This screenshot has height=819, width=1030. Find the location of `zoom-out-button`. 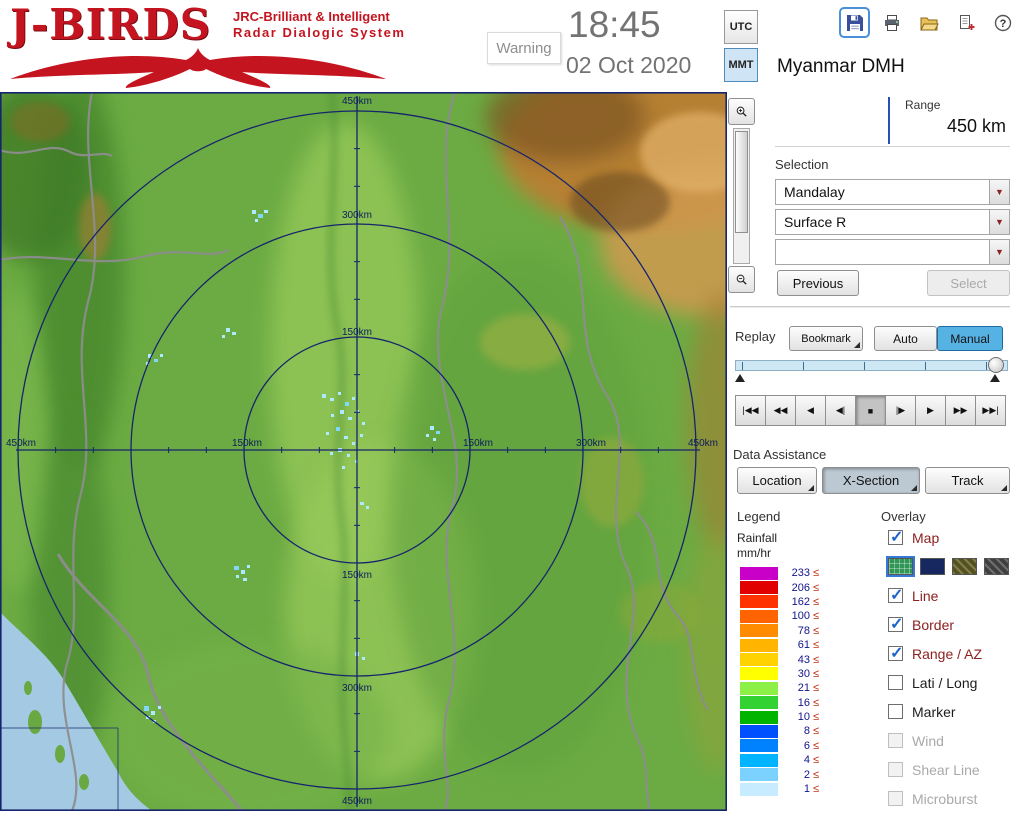

zoom-out-button is located at coordinates (741, 279).